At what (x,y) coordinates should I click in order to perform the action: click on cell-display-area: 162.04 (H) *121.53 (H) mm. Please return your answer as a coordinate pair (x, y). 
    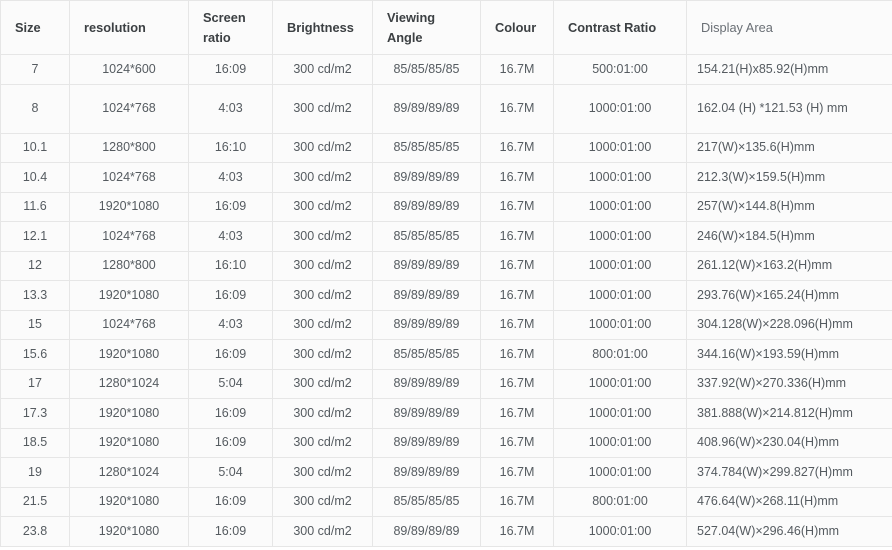
    Looking at the image, I should click on (789, 108).